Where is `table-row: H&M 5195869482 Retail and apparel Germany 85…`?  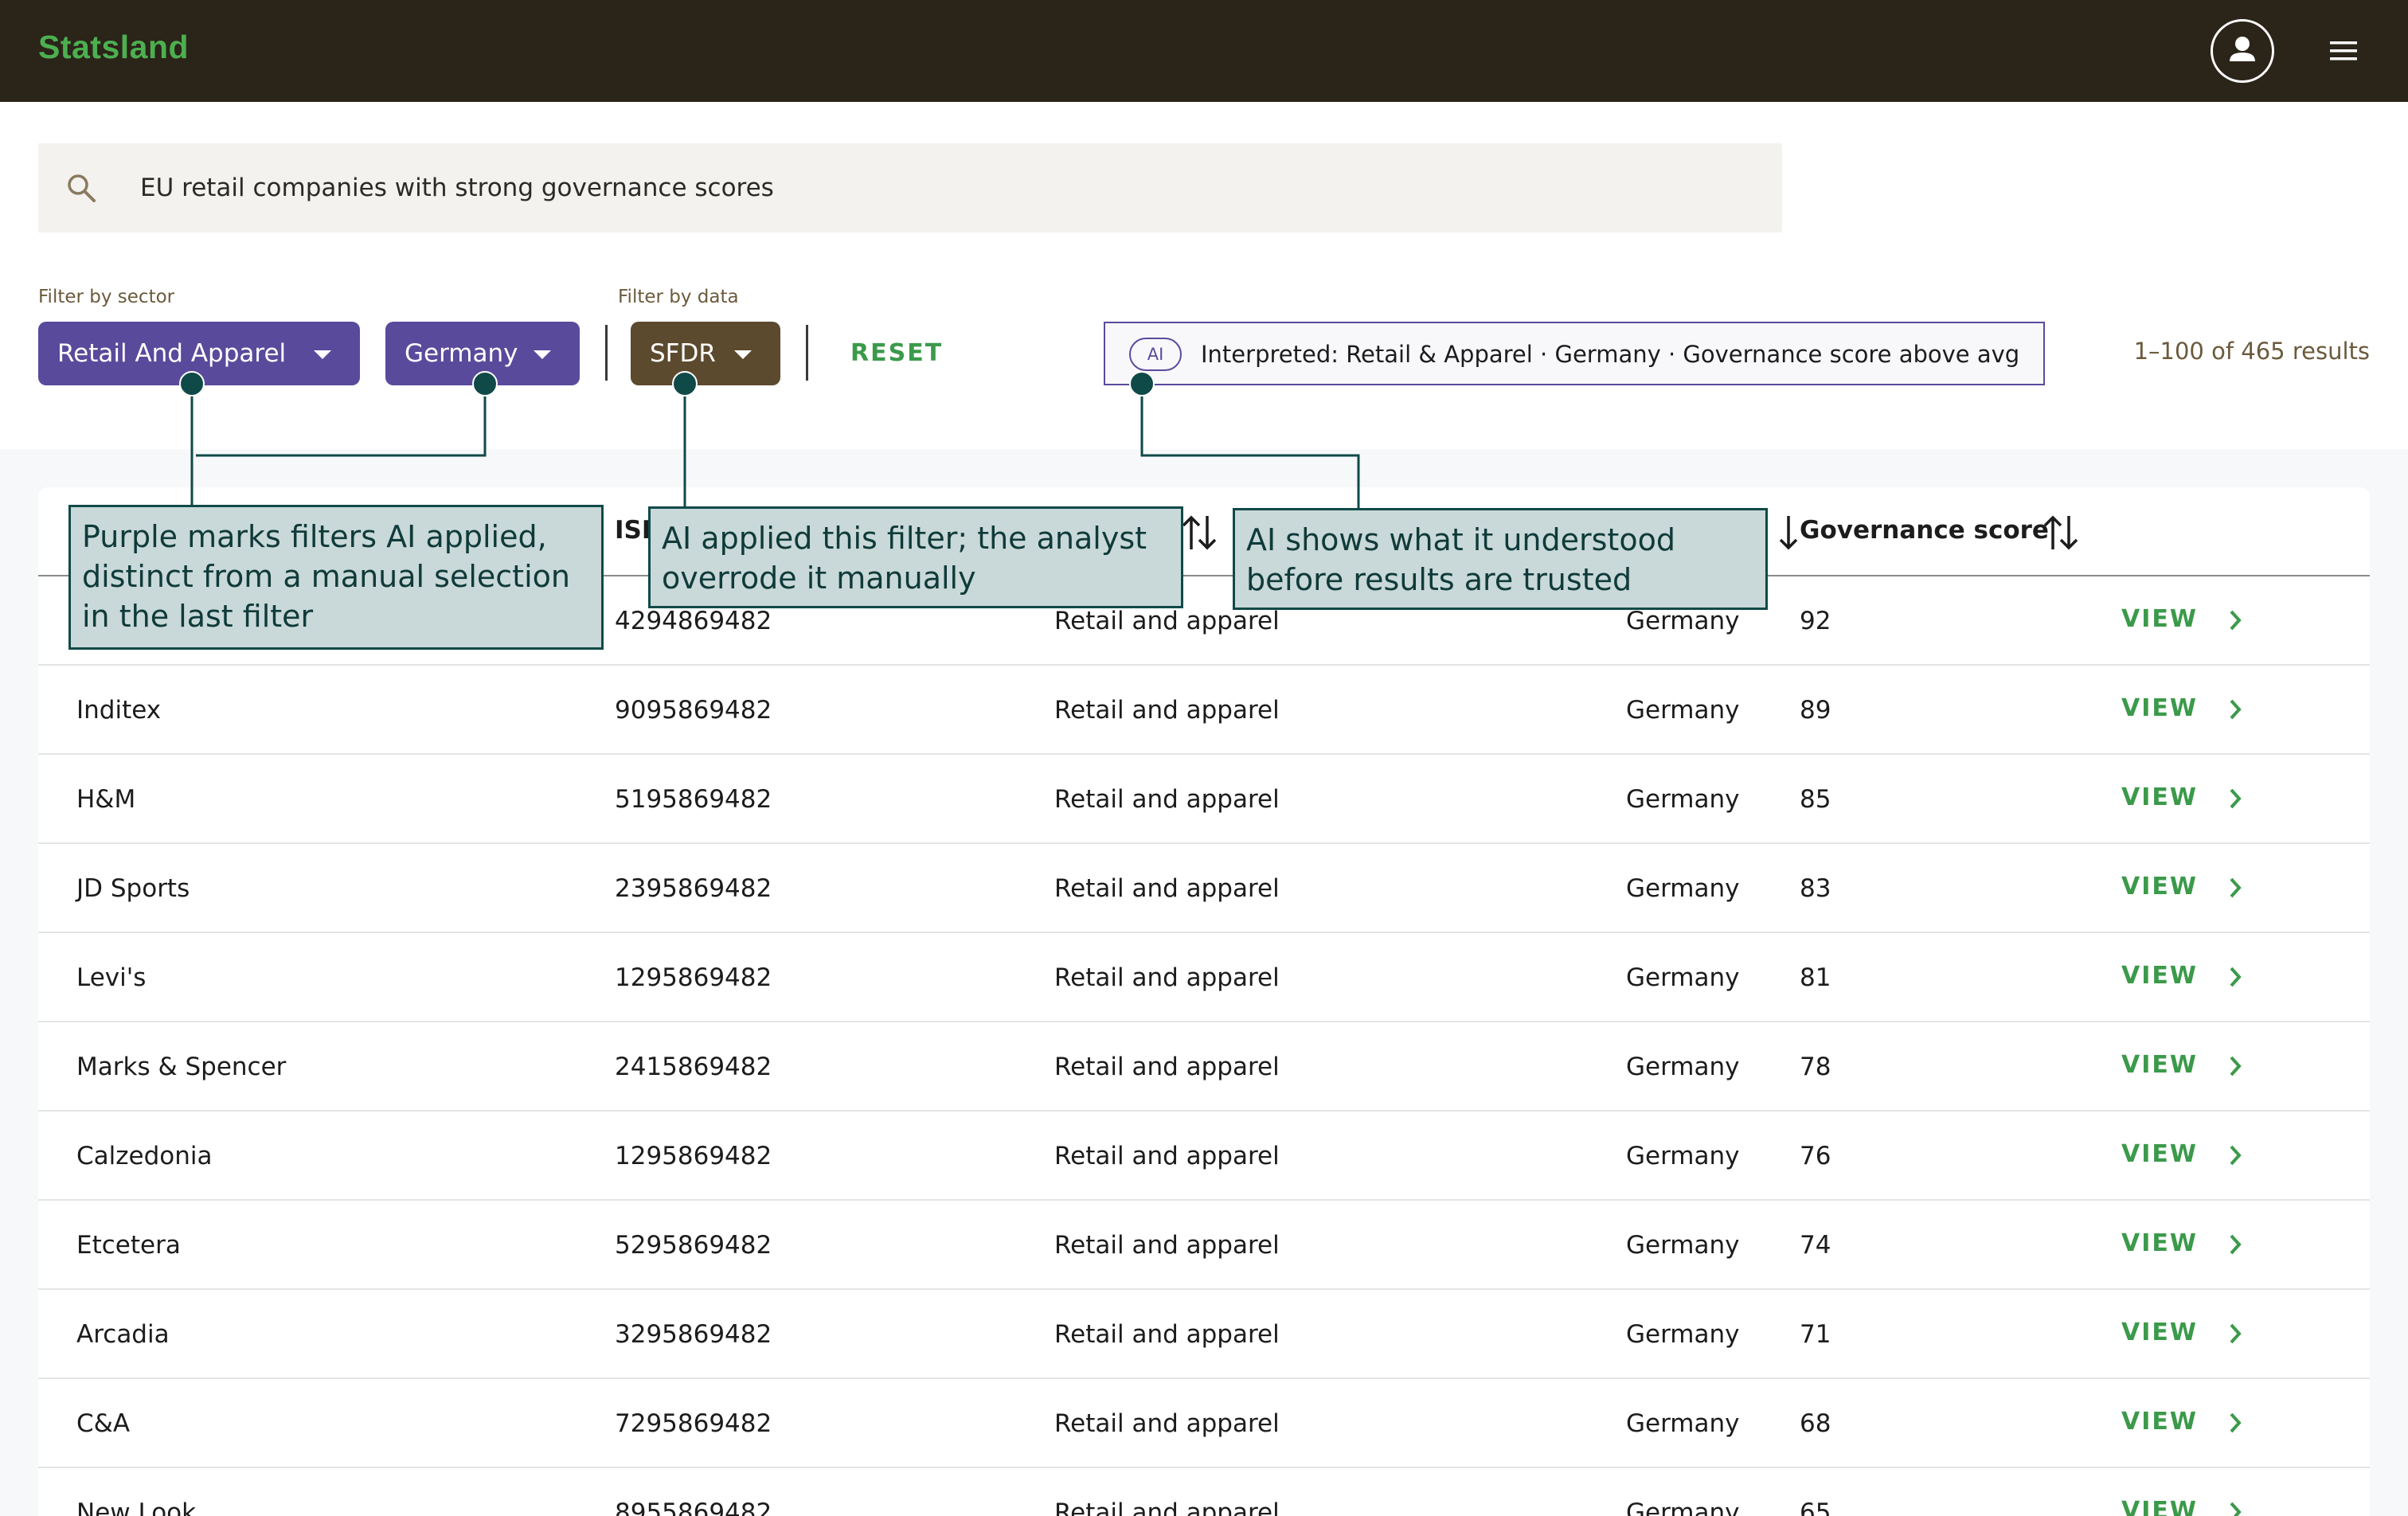
table-row: H&M 5195869482 Retail and apparel Germany 85… is located at coordinates (1204, 799).